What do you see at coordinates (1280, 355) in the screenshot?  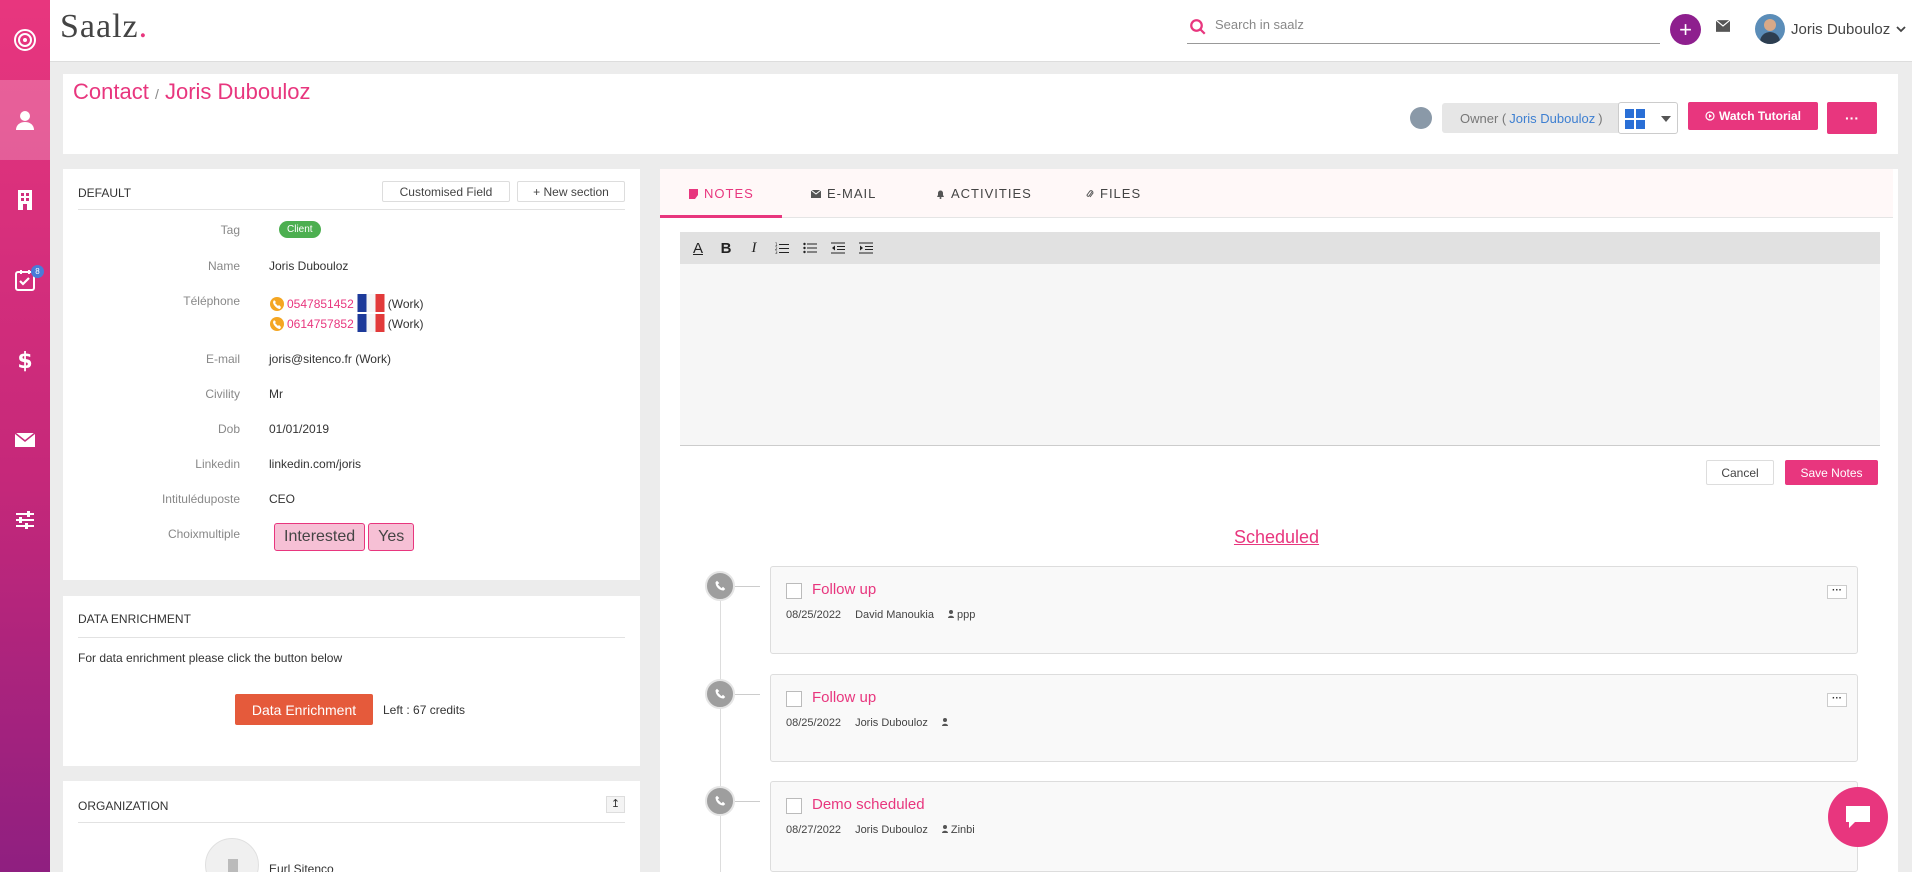 I see `notes-editor` at bounding box center [1280, 355].